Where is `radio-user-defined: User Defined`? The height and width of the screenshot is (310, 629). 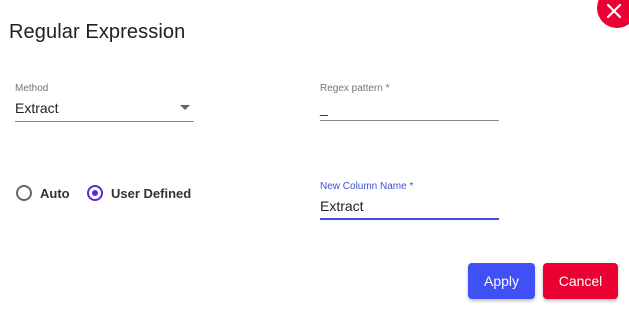 radio-user-defined: User Defined is located at coordinates (139, 193).